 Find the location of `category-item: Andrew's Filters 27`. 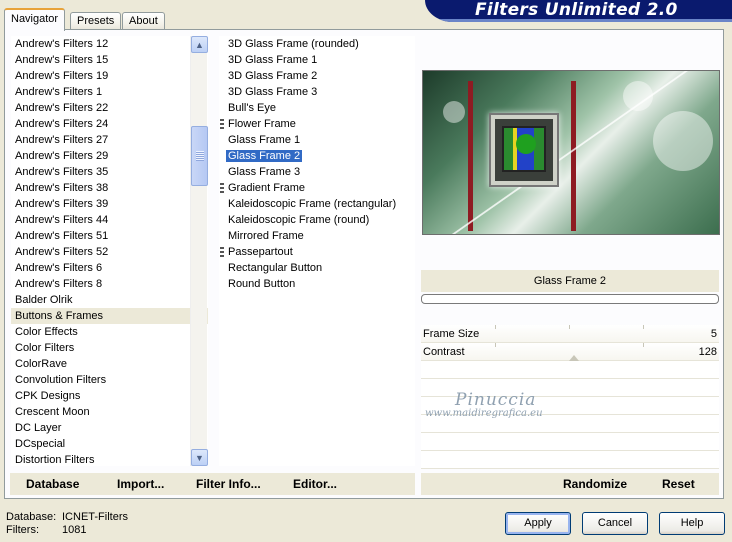

category-item: Andrew's Filters 27 is located at coordinates (109, 140).